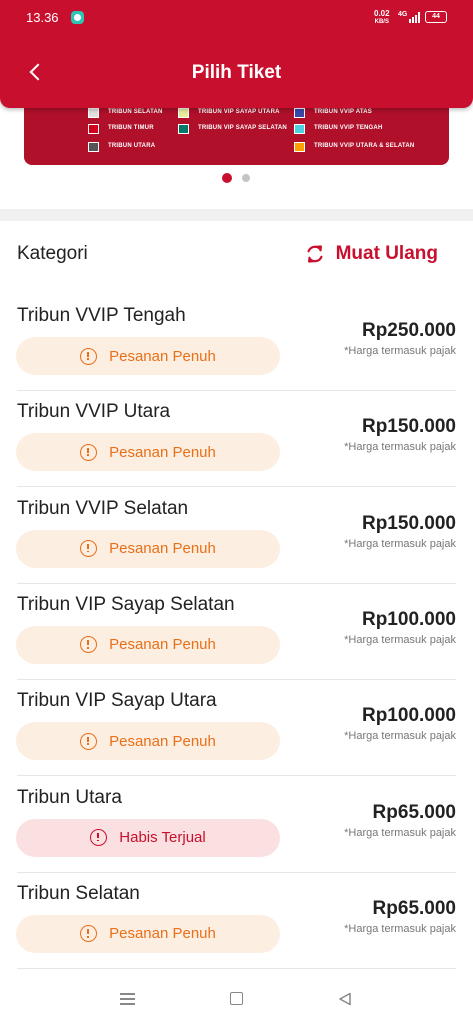 Image resolution: width=473 pixels, height=1024 pixels. What do you see at coordinates (94, 412) in the screenshot?
I see `ticket-name: Tribun VVIP Utara` at bounding box center [94, 412].